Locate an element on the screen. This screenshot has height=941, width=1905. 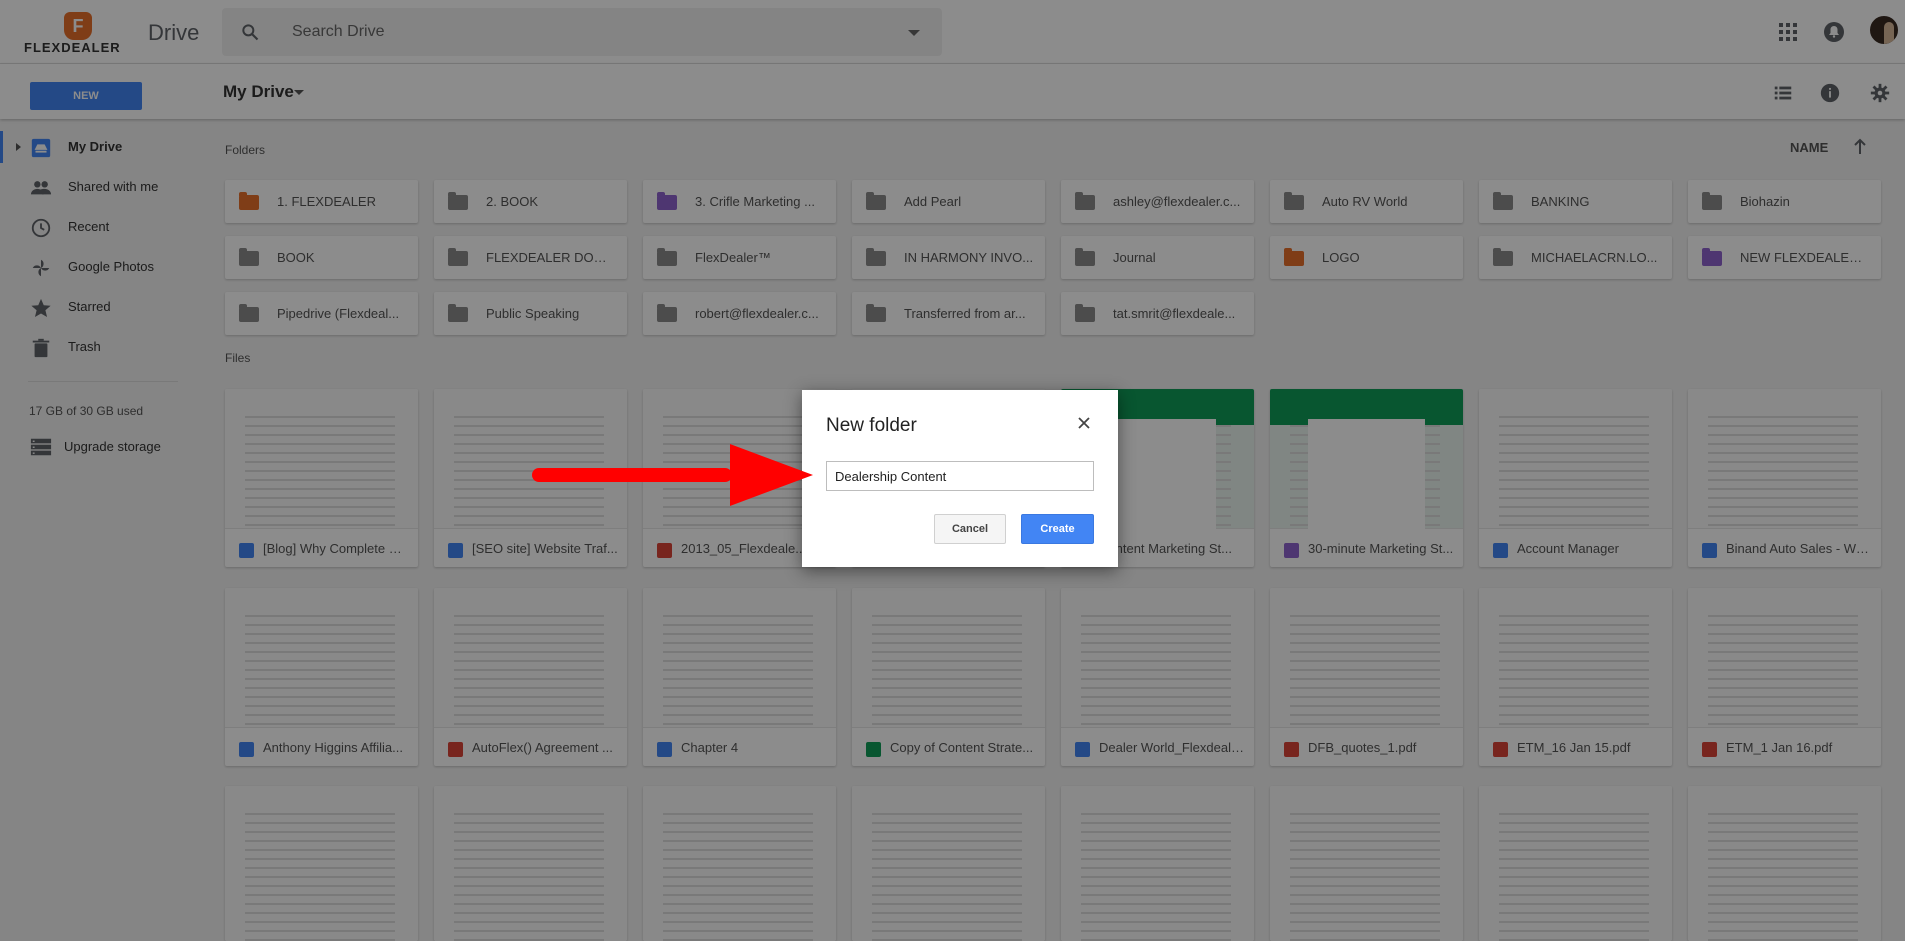
red-annotation-arrow is located at coordinates (672, 475).